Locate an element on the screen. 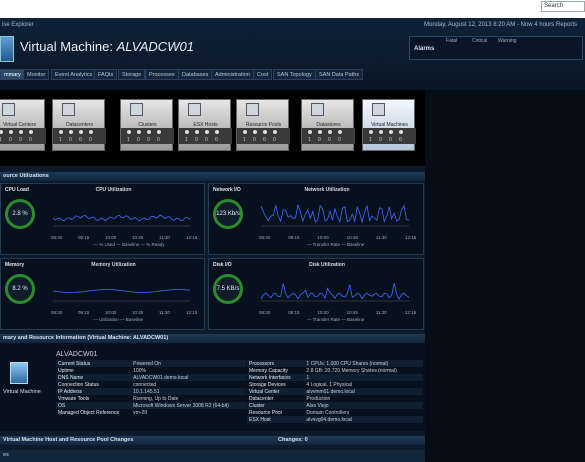  x-tick-label: 09:15 is located at coordinates (84, 312).